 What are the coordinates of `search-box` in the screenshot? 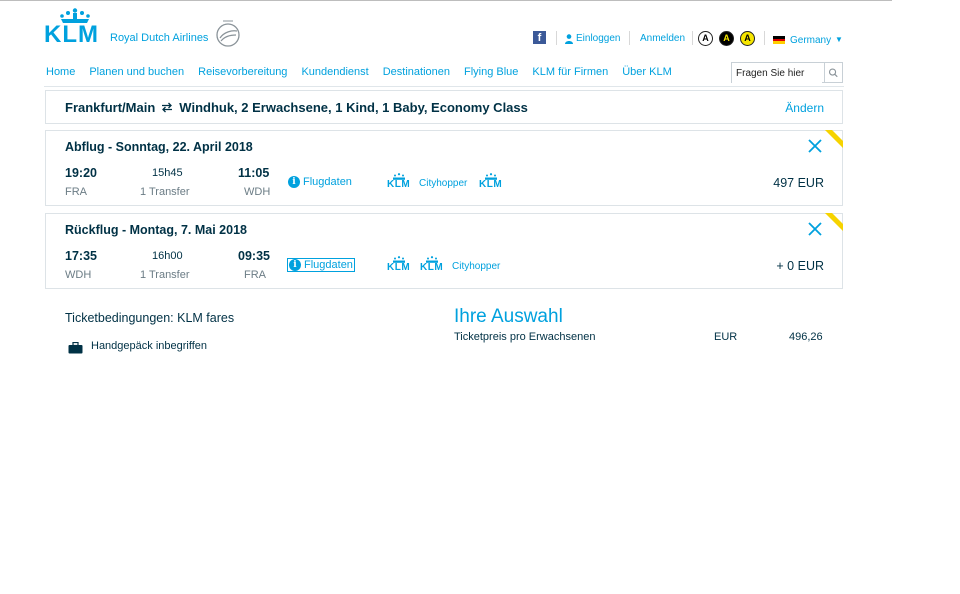 It's located at (787, 72).